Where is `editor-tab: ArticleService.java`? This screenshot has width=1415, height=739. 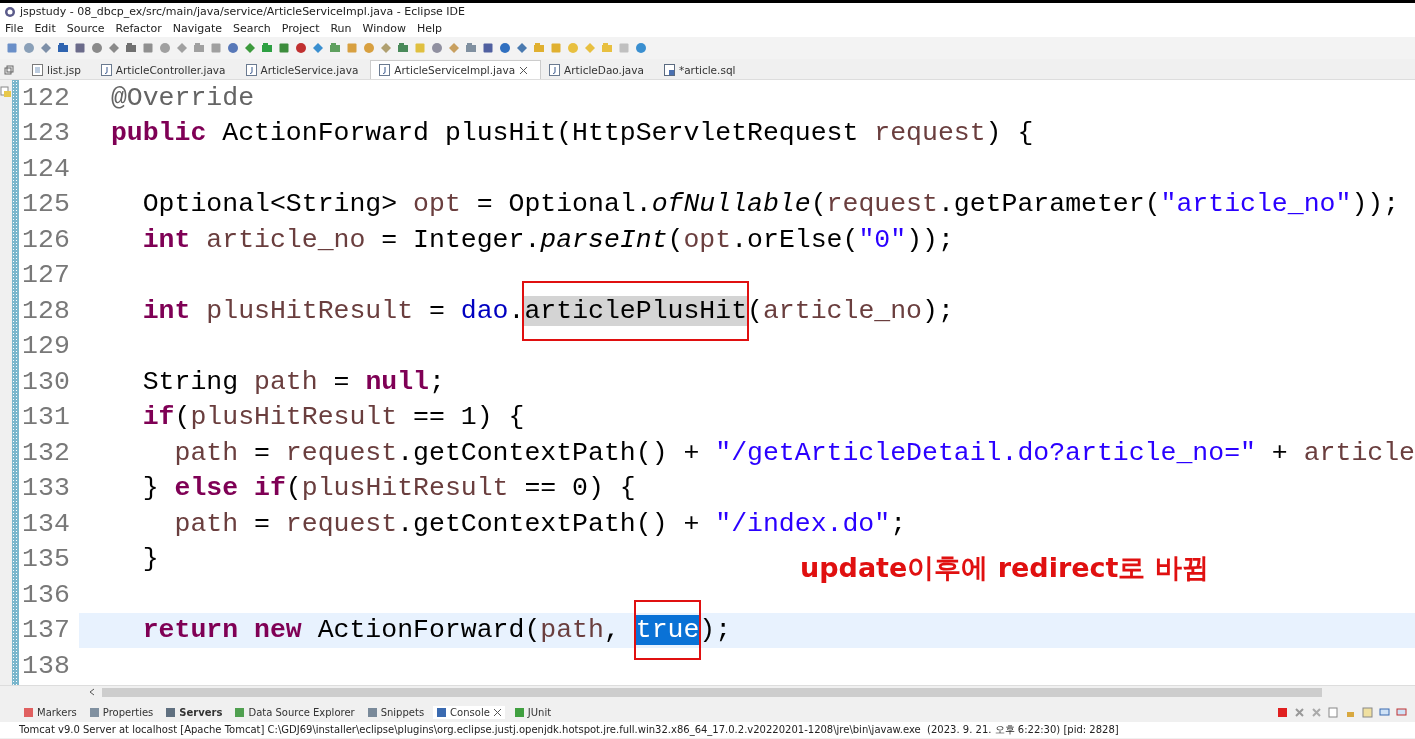
editor-tab: ArticleService.java is located at coordinates (304, 69).